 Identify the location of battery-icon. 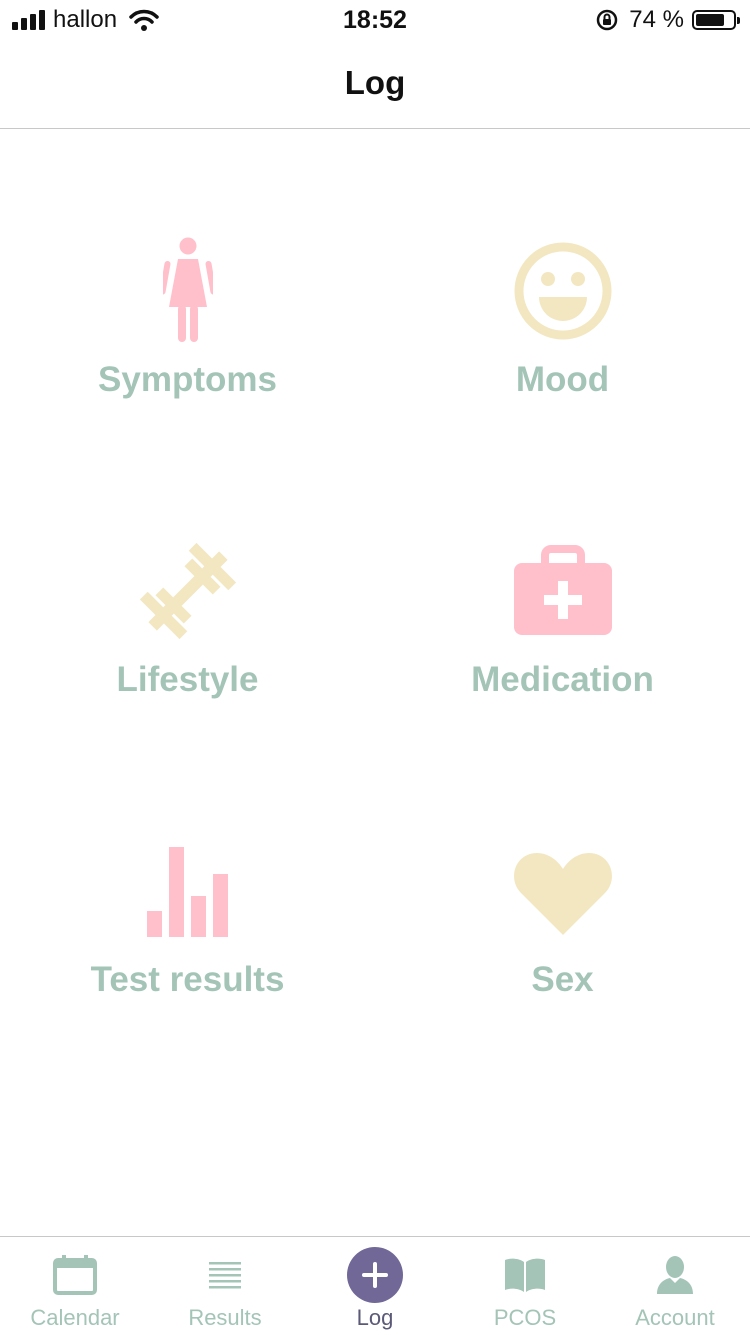
(716, 20).